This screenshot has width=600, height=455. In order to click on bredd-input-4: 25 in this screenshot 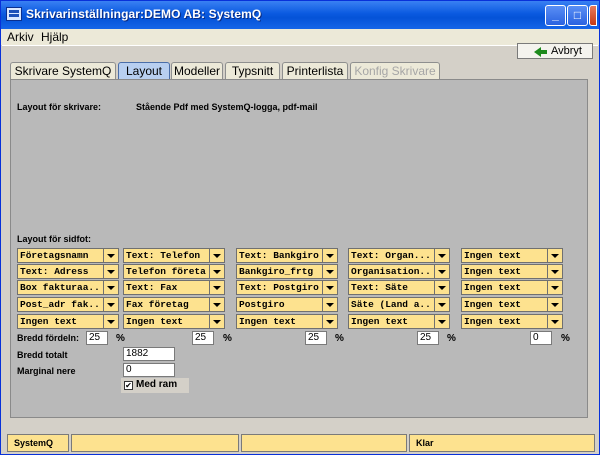, I will do `click(428, 338)`.